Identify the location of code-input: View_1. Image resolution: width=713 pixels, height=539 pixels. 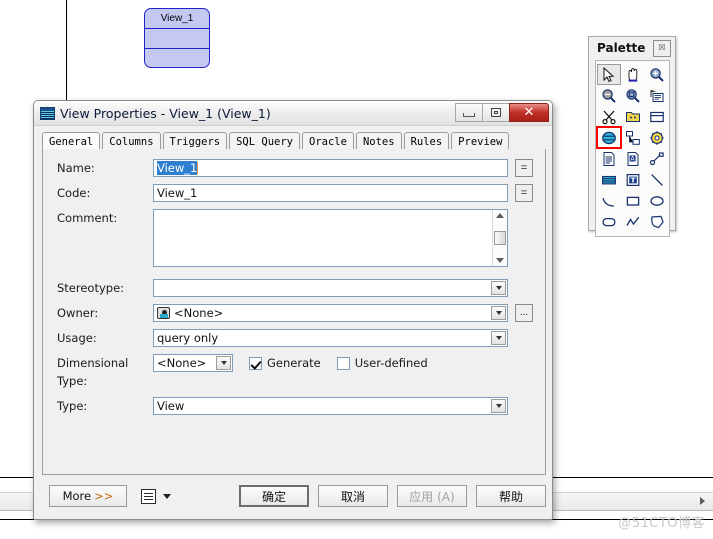
(330, 193).